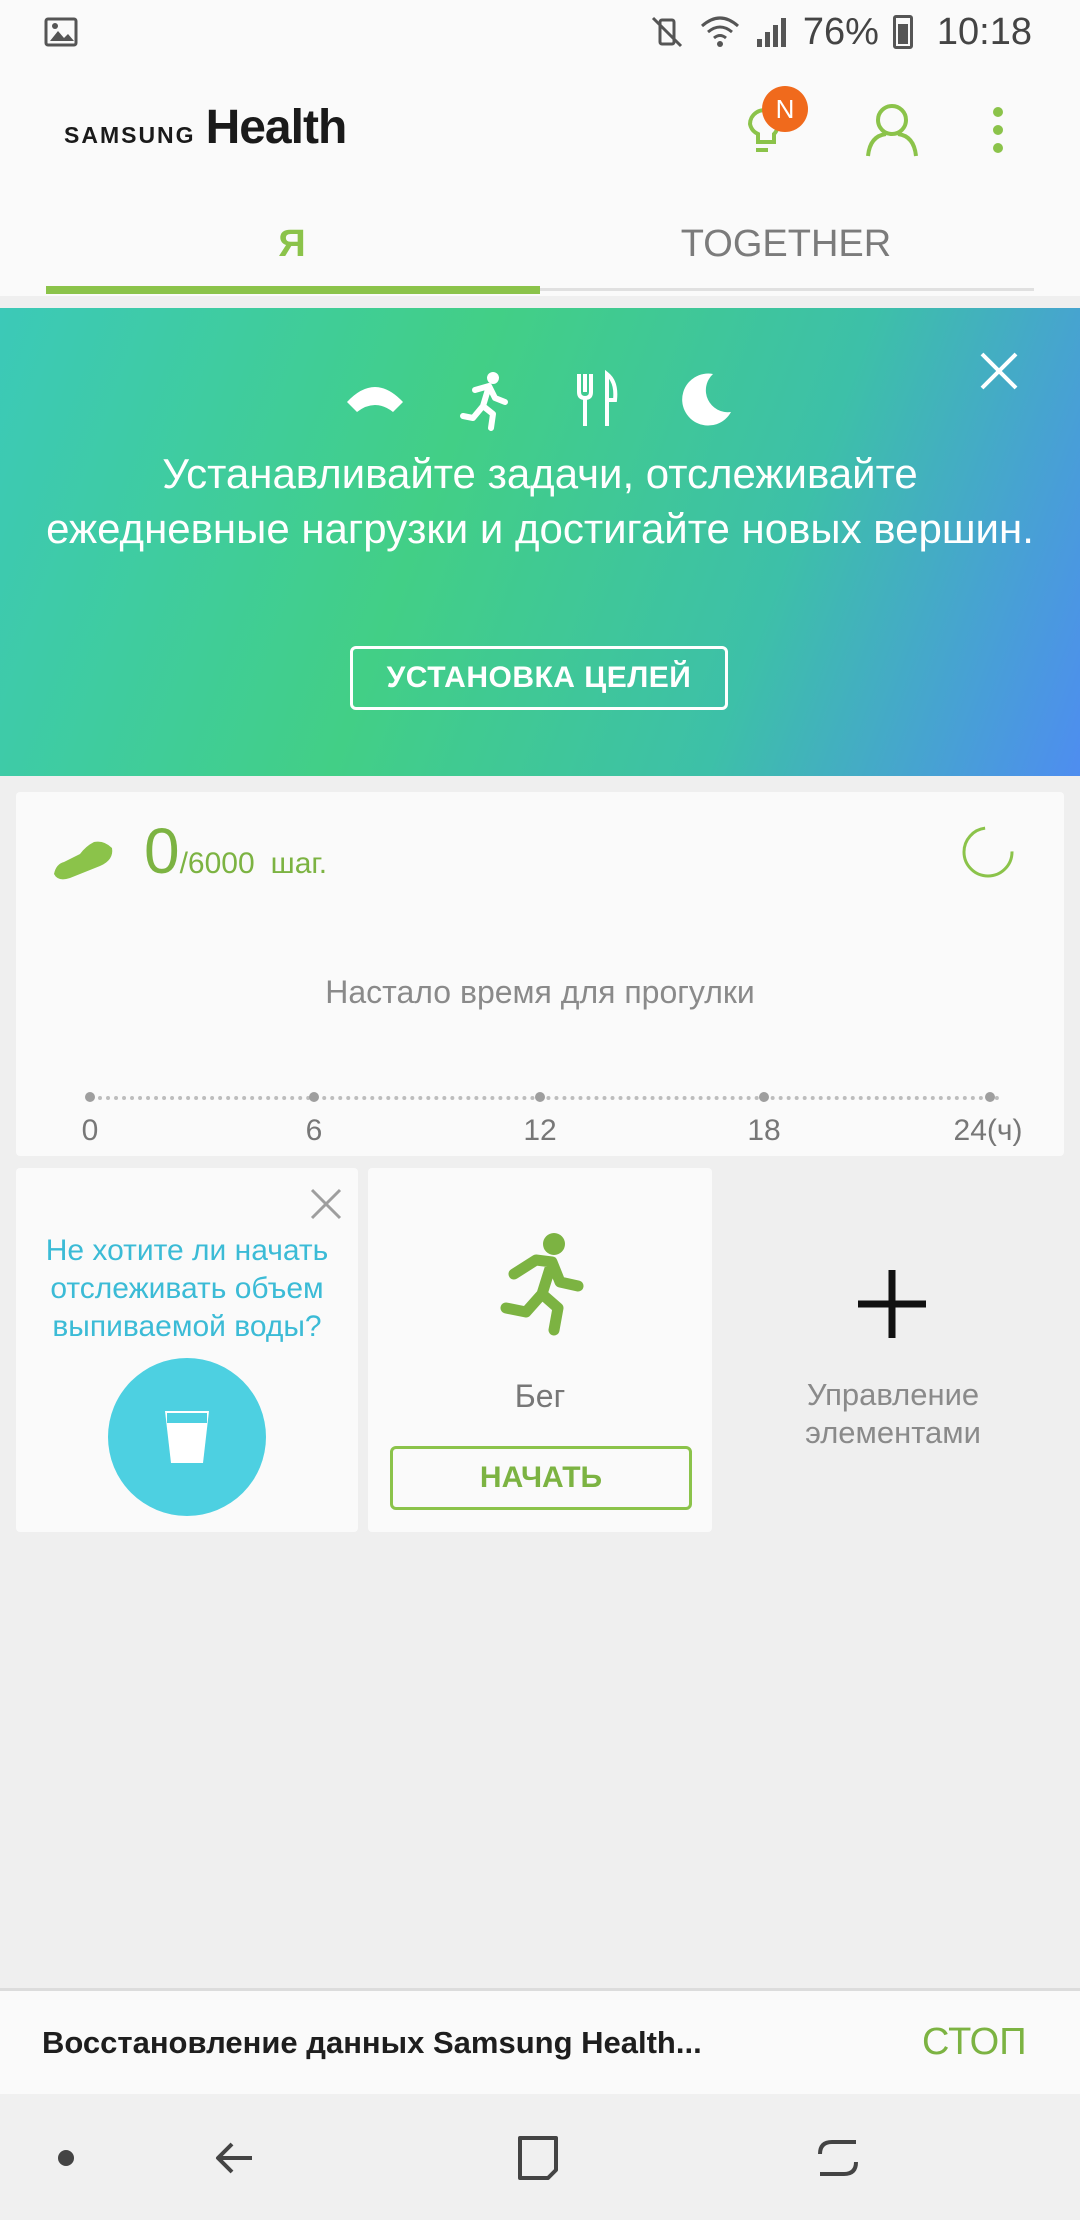 The width and height of the screenshot is (1080, 2220). I want to click on steps-value: 0 /6000 шаг., so click(235, 851).